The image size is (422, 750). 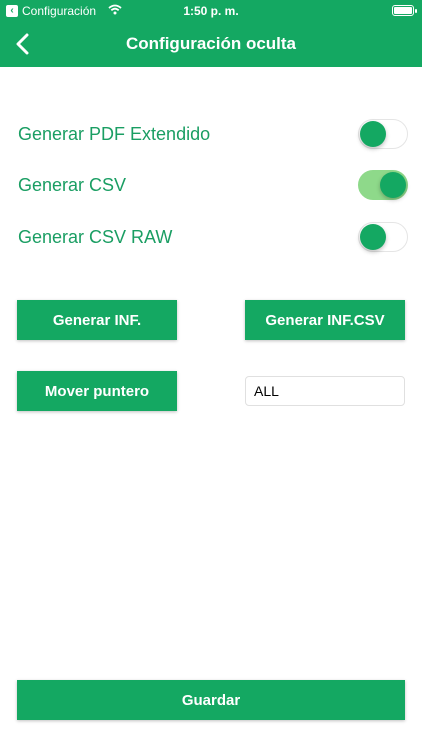 What do you see at coordinates (211, 43) in the screenshot?
I see `page-title: Configuración oculta` at bounding box center [211, 43].